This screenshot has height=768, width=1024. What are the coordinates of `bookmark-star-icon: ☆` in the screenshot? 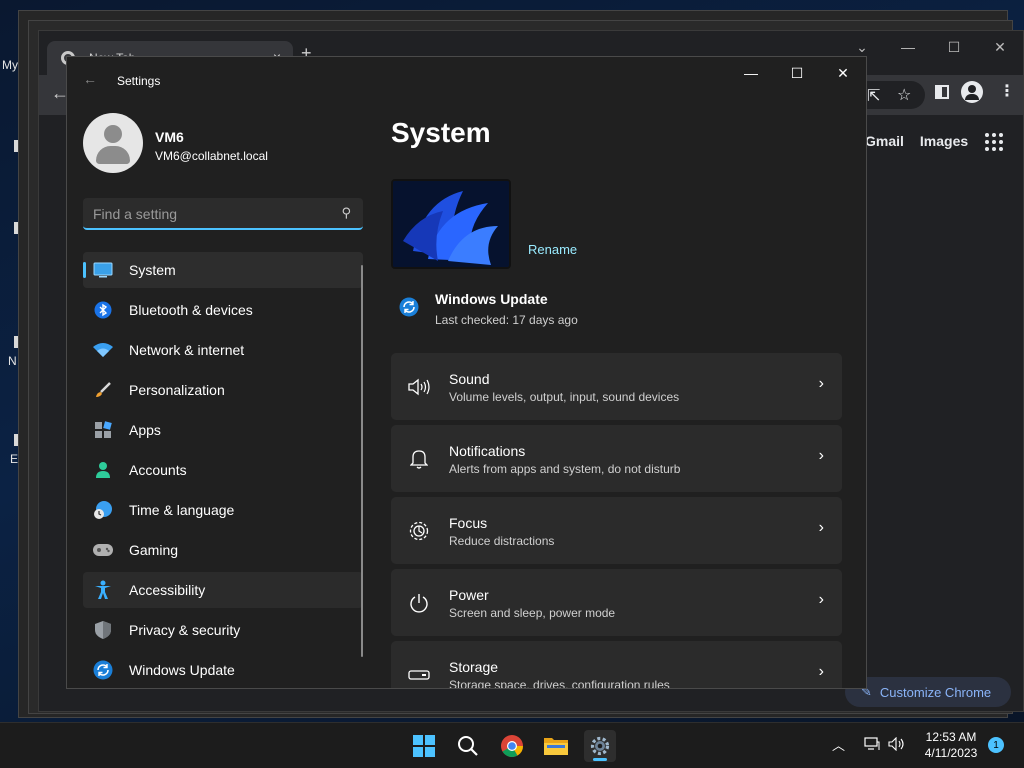 It's located at (904, 95).